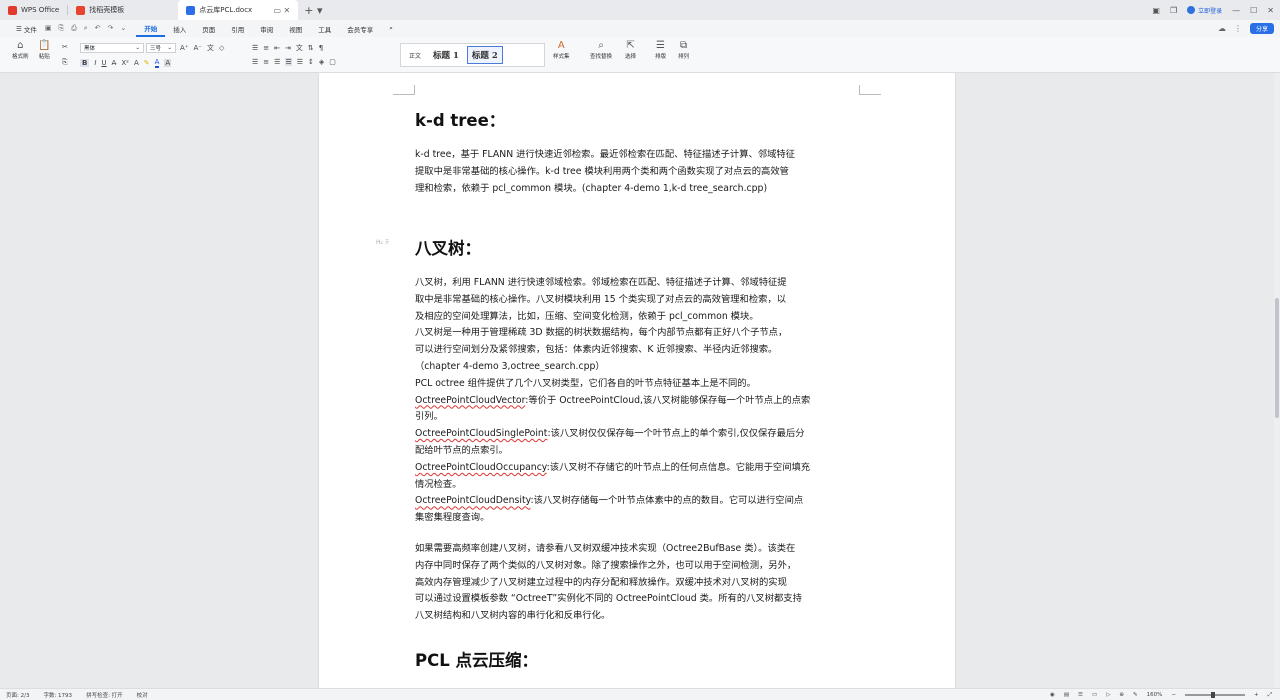  What do you see at coordinates (20, 50) in the screenshot?
I see `format-painter-button: ⌂ 格式刷` at bounding box center [20, 50].